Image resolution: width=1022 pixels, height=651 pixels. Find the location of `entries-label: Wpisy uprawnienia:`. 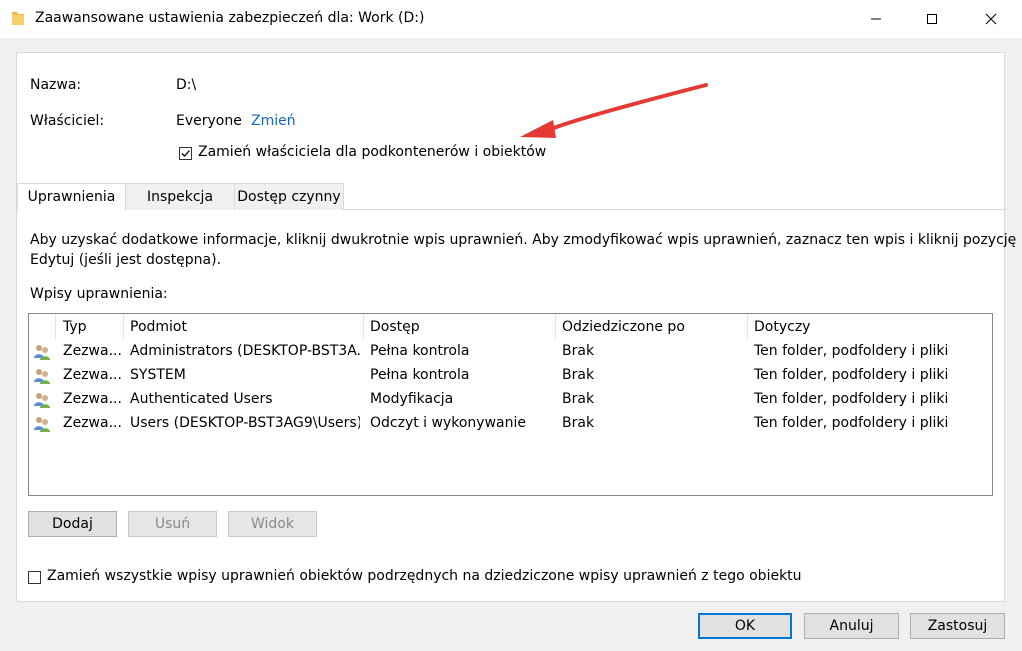

entries-label: Wpisy uprawnienia: is located at coordinates (99, 294).